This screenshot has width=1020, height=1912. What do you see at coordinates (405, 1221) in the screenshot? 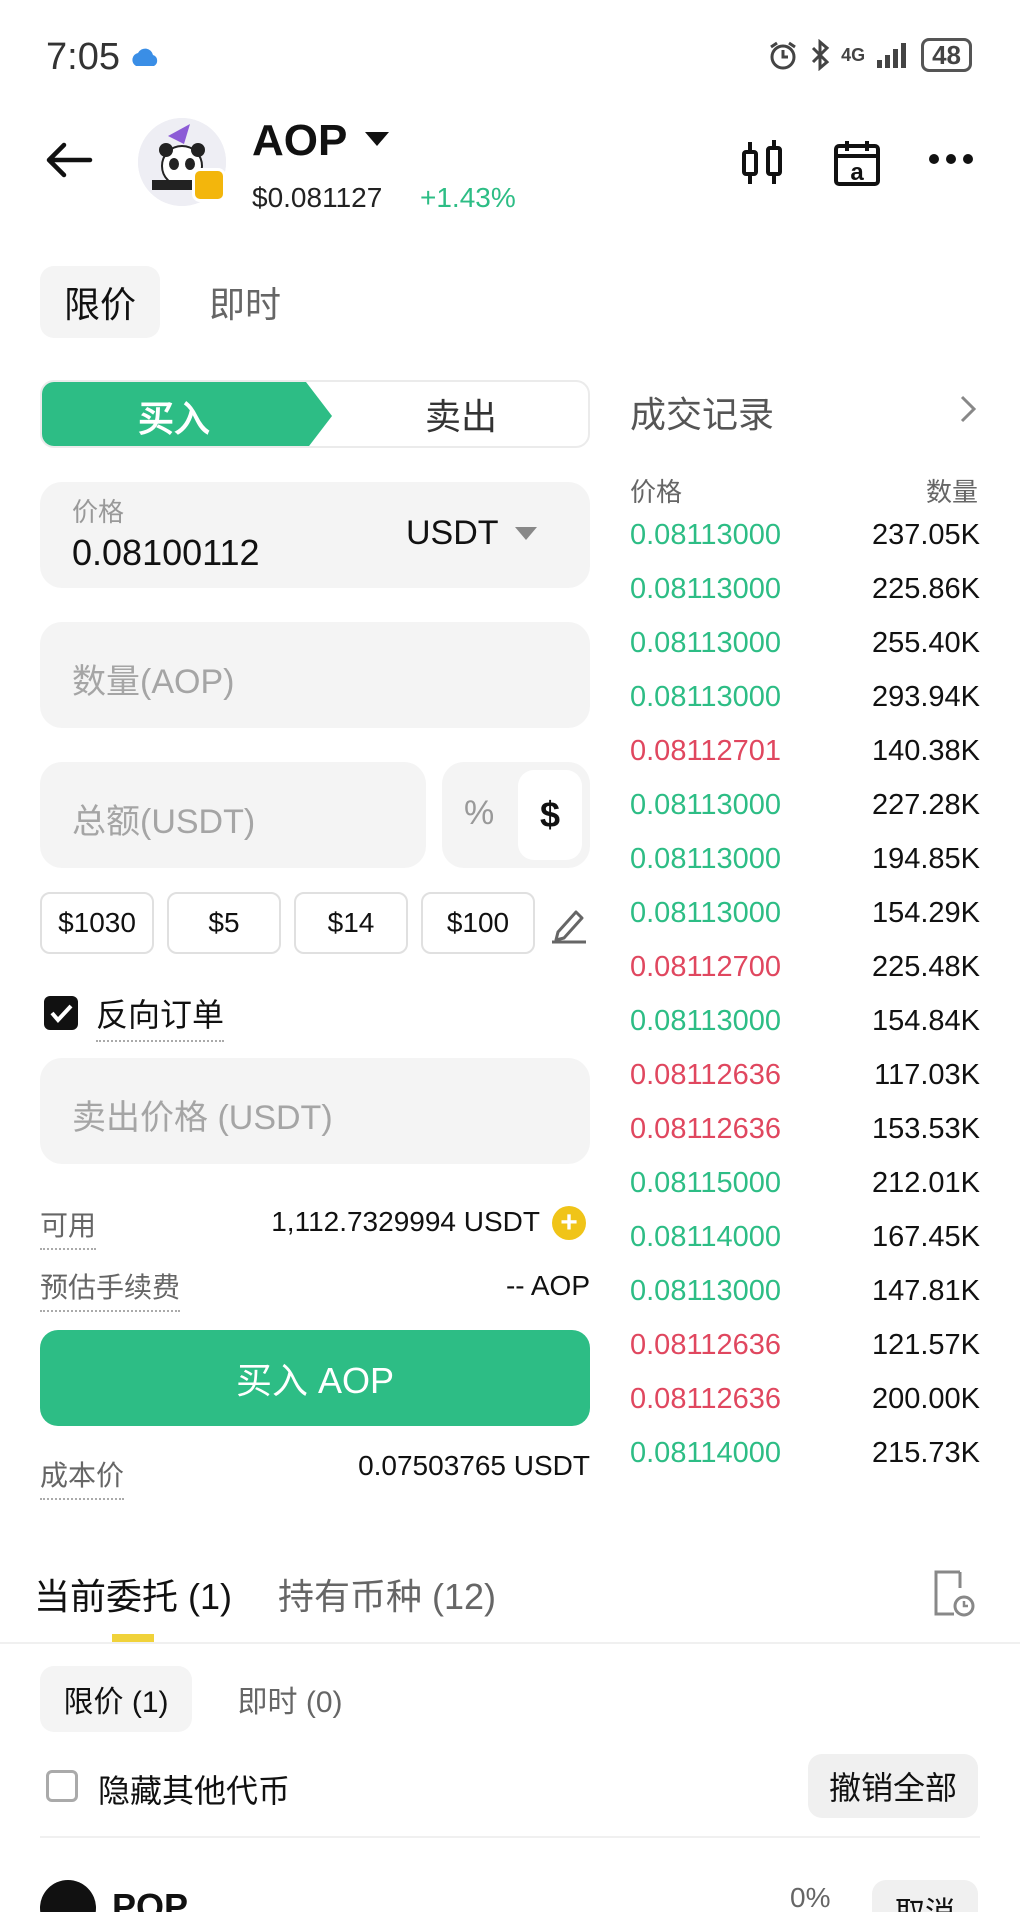
I see `available-value: 1,112.7329994 USDT` at bounding box center [405, 1221].